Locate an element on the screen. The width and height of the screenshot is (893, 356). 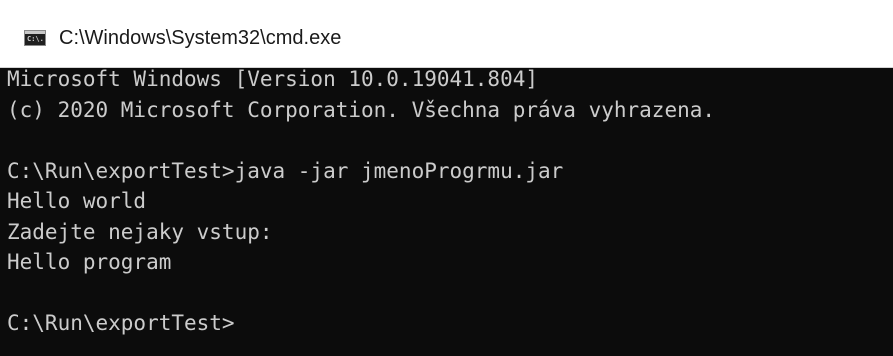
cmd-icon-bar is located at coordinates (35, 32).